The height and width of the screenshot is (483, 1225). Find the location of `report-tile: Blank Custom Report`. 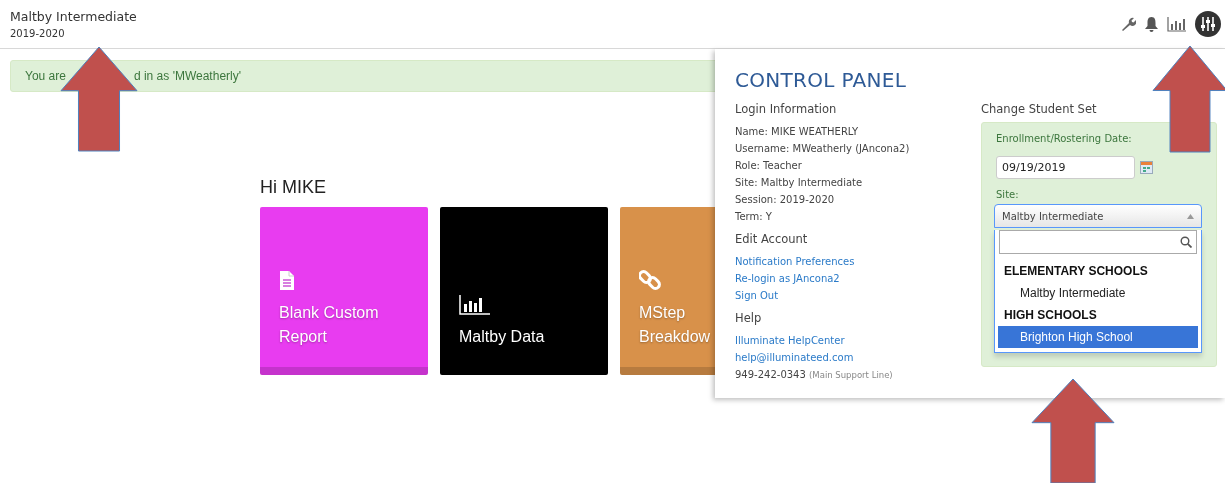

report-tile: Blank Custom Report is located at coordinates (344, 291).